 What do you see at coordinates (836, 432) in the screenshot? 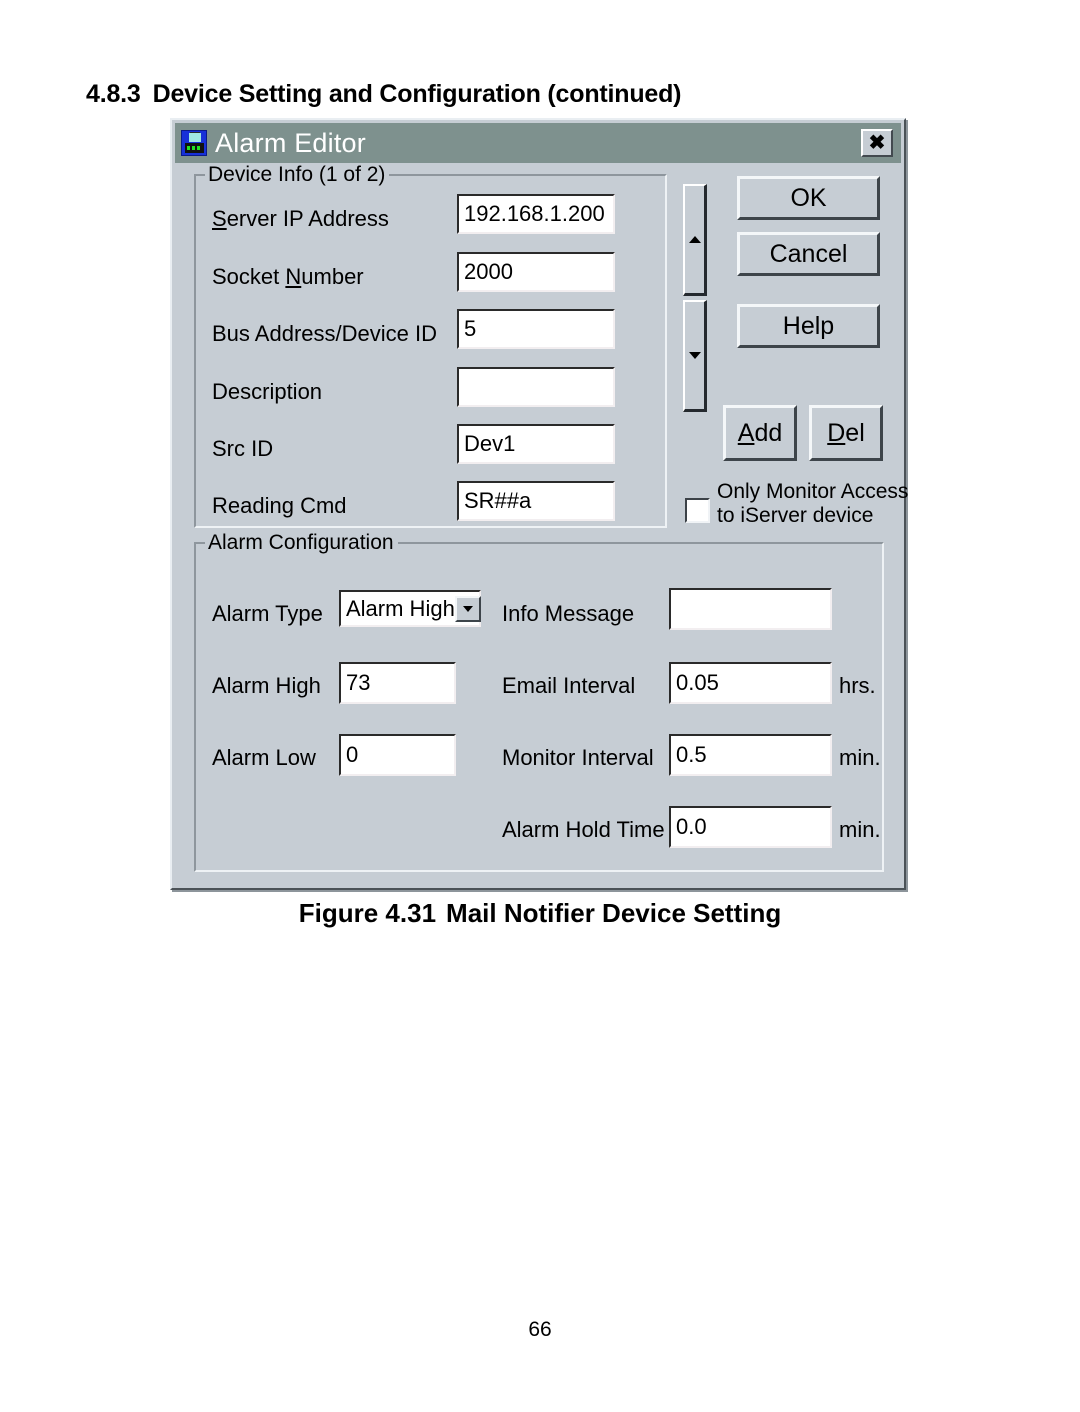
I see `del-button-accelerator: D` at bounding box center [836, 432].